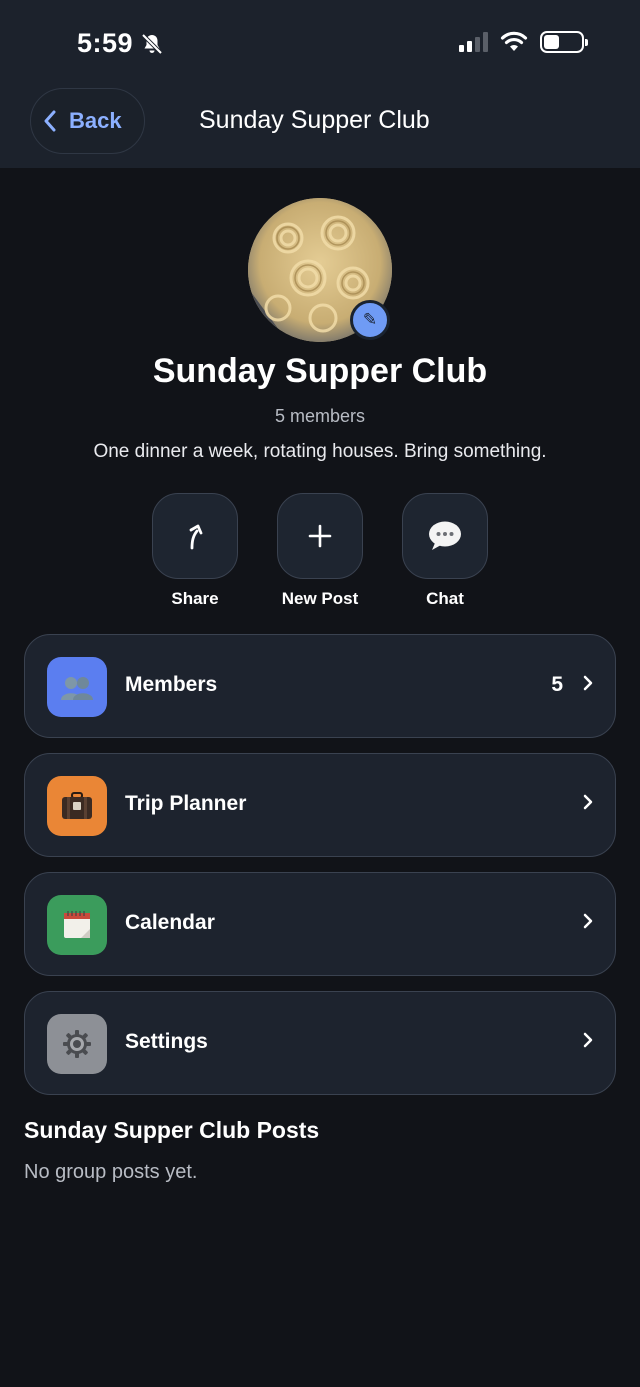  What do you see at coordinates (557, 684) in the screenshot?
I see `row-members-count: 5` at bounding box center [557, 684].